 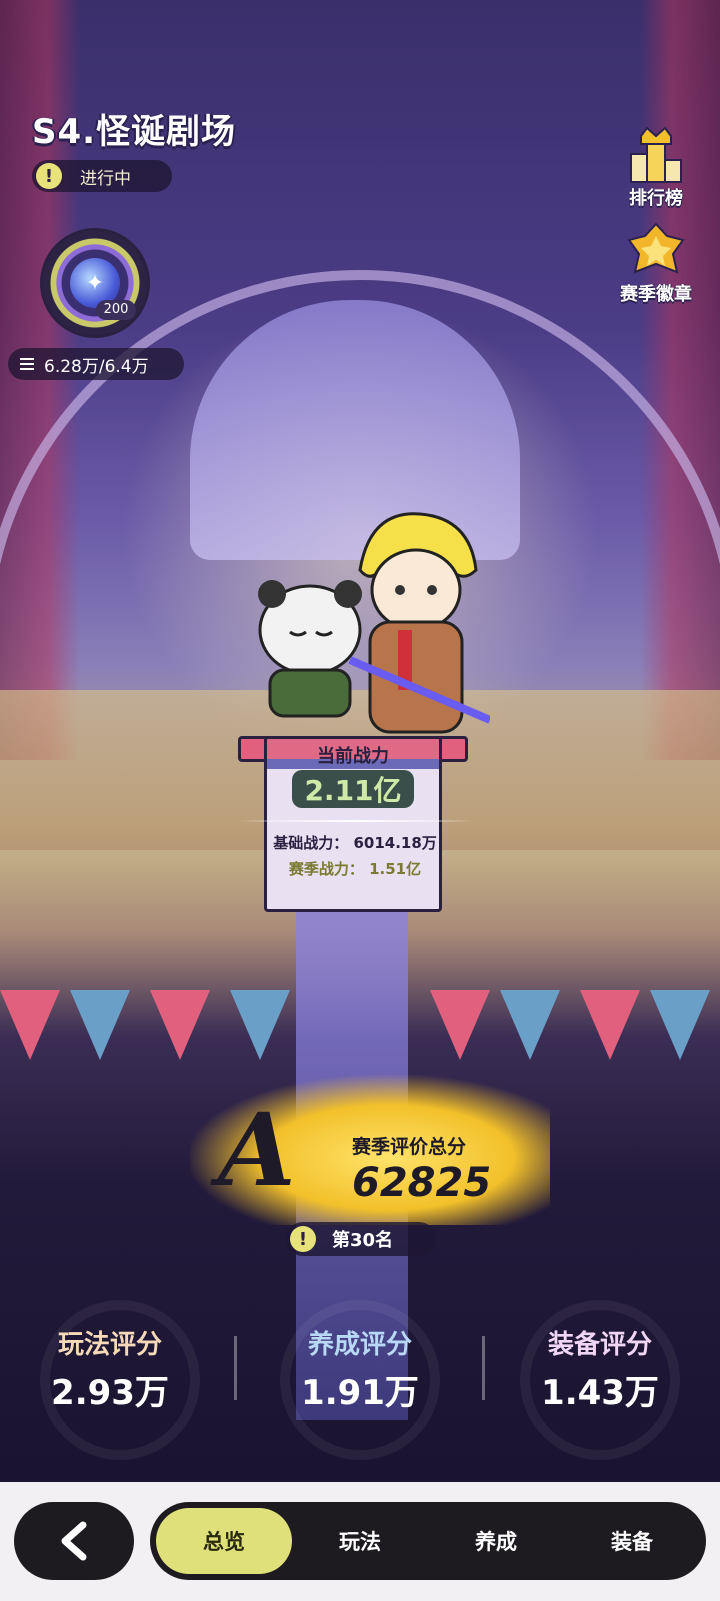 I want to click on season-score-label: 赛季评价总分, so click(x=409, y=1147).